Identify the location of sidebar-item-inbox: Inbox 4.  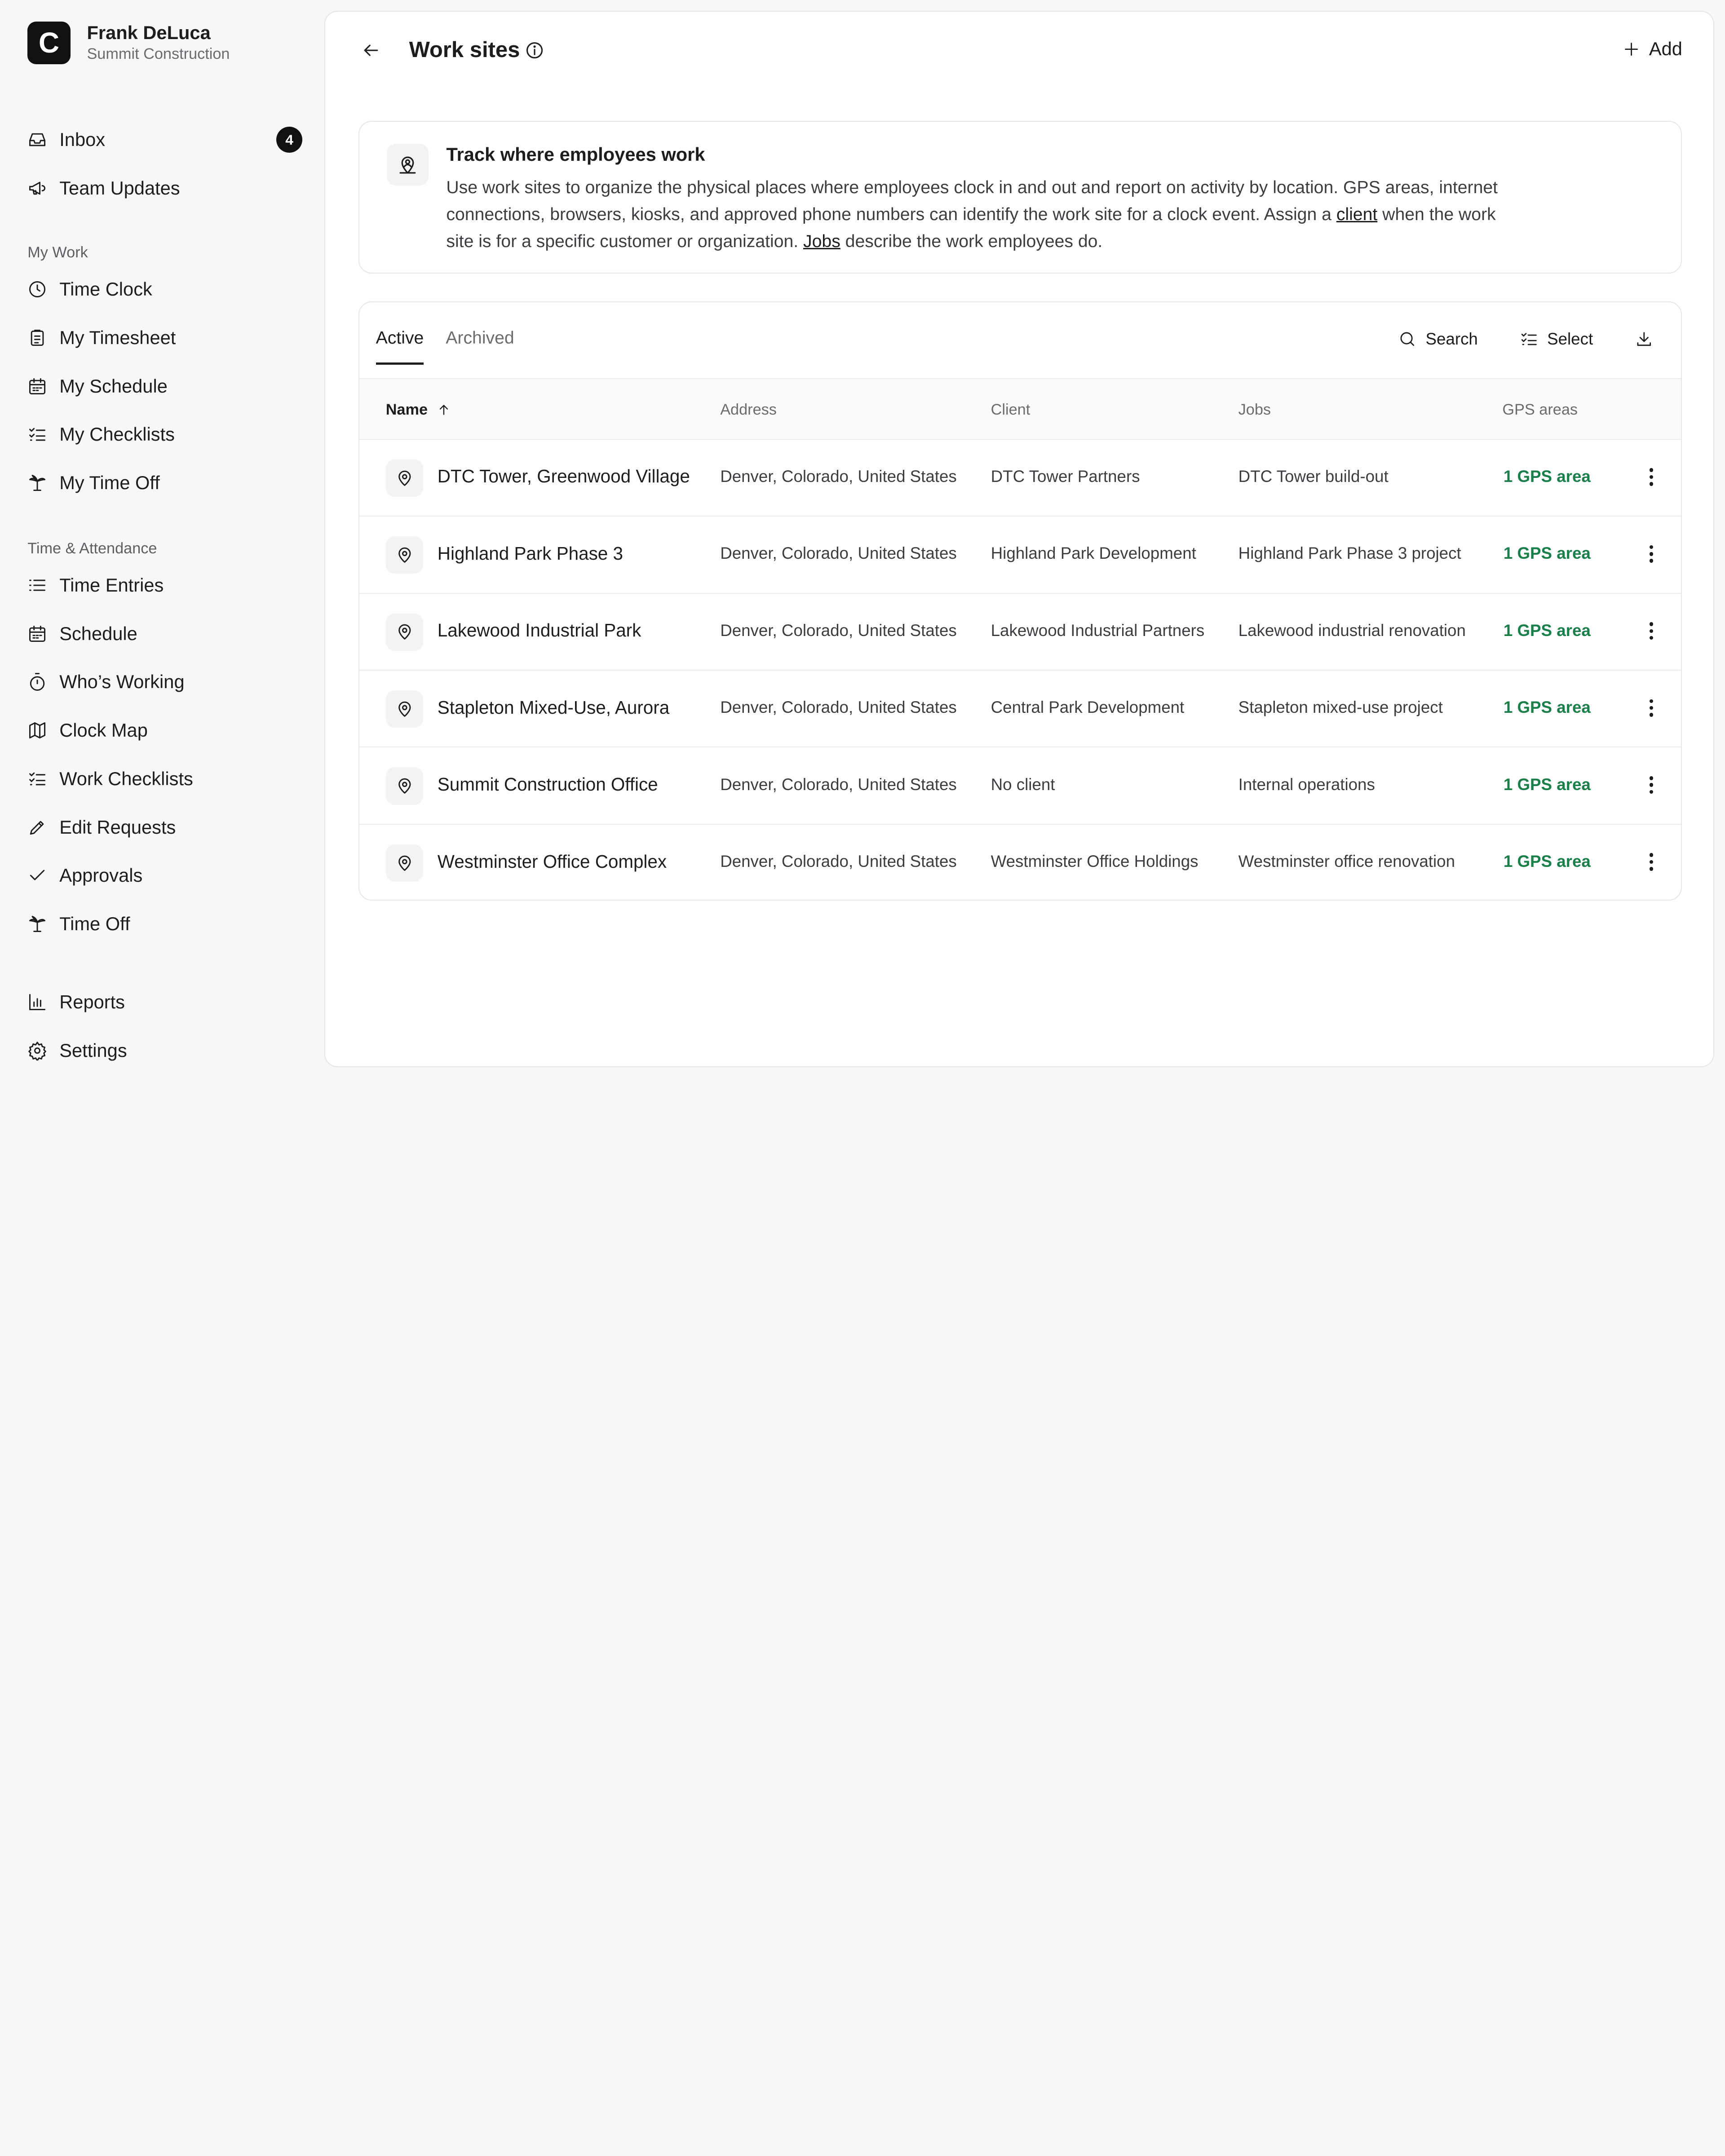
(165, 139).